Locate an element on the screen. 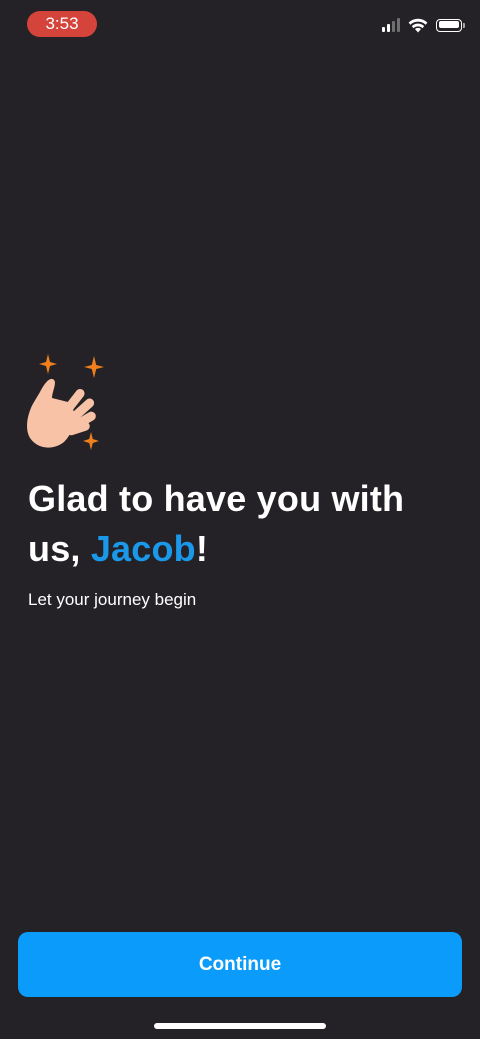 This screenshot has width=480, height=1039. user-name: Jacob is located at coordinates (143, 548).